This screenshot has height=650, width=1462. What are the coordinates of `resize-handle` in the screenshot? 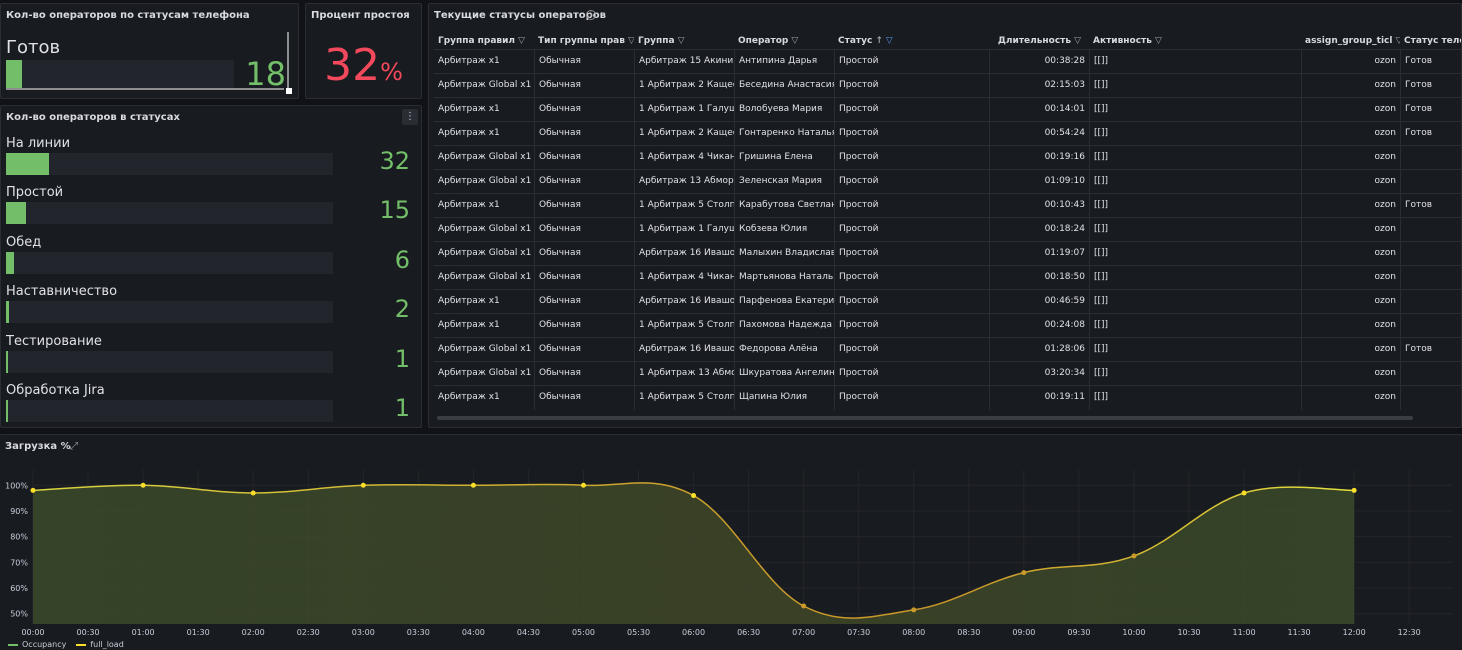 It's located at (289, 91).